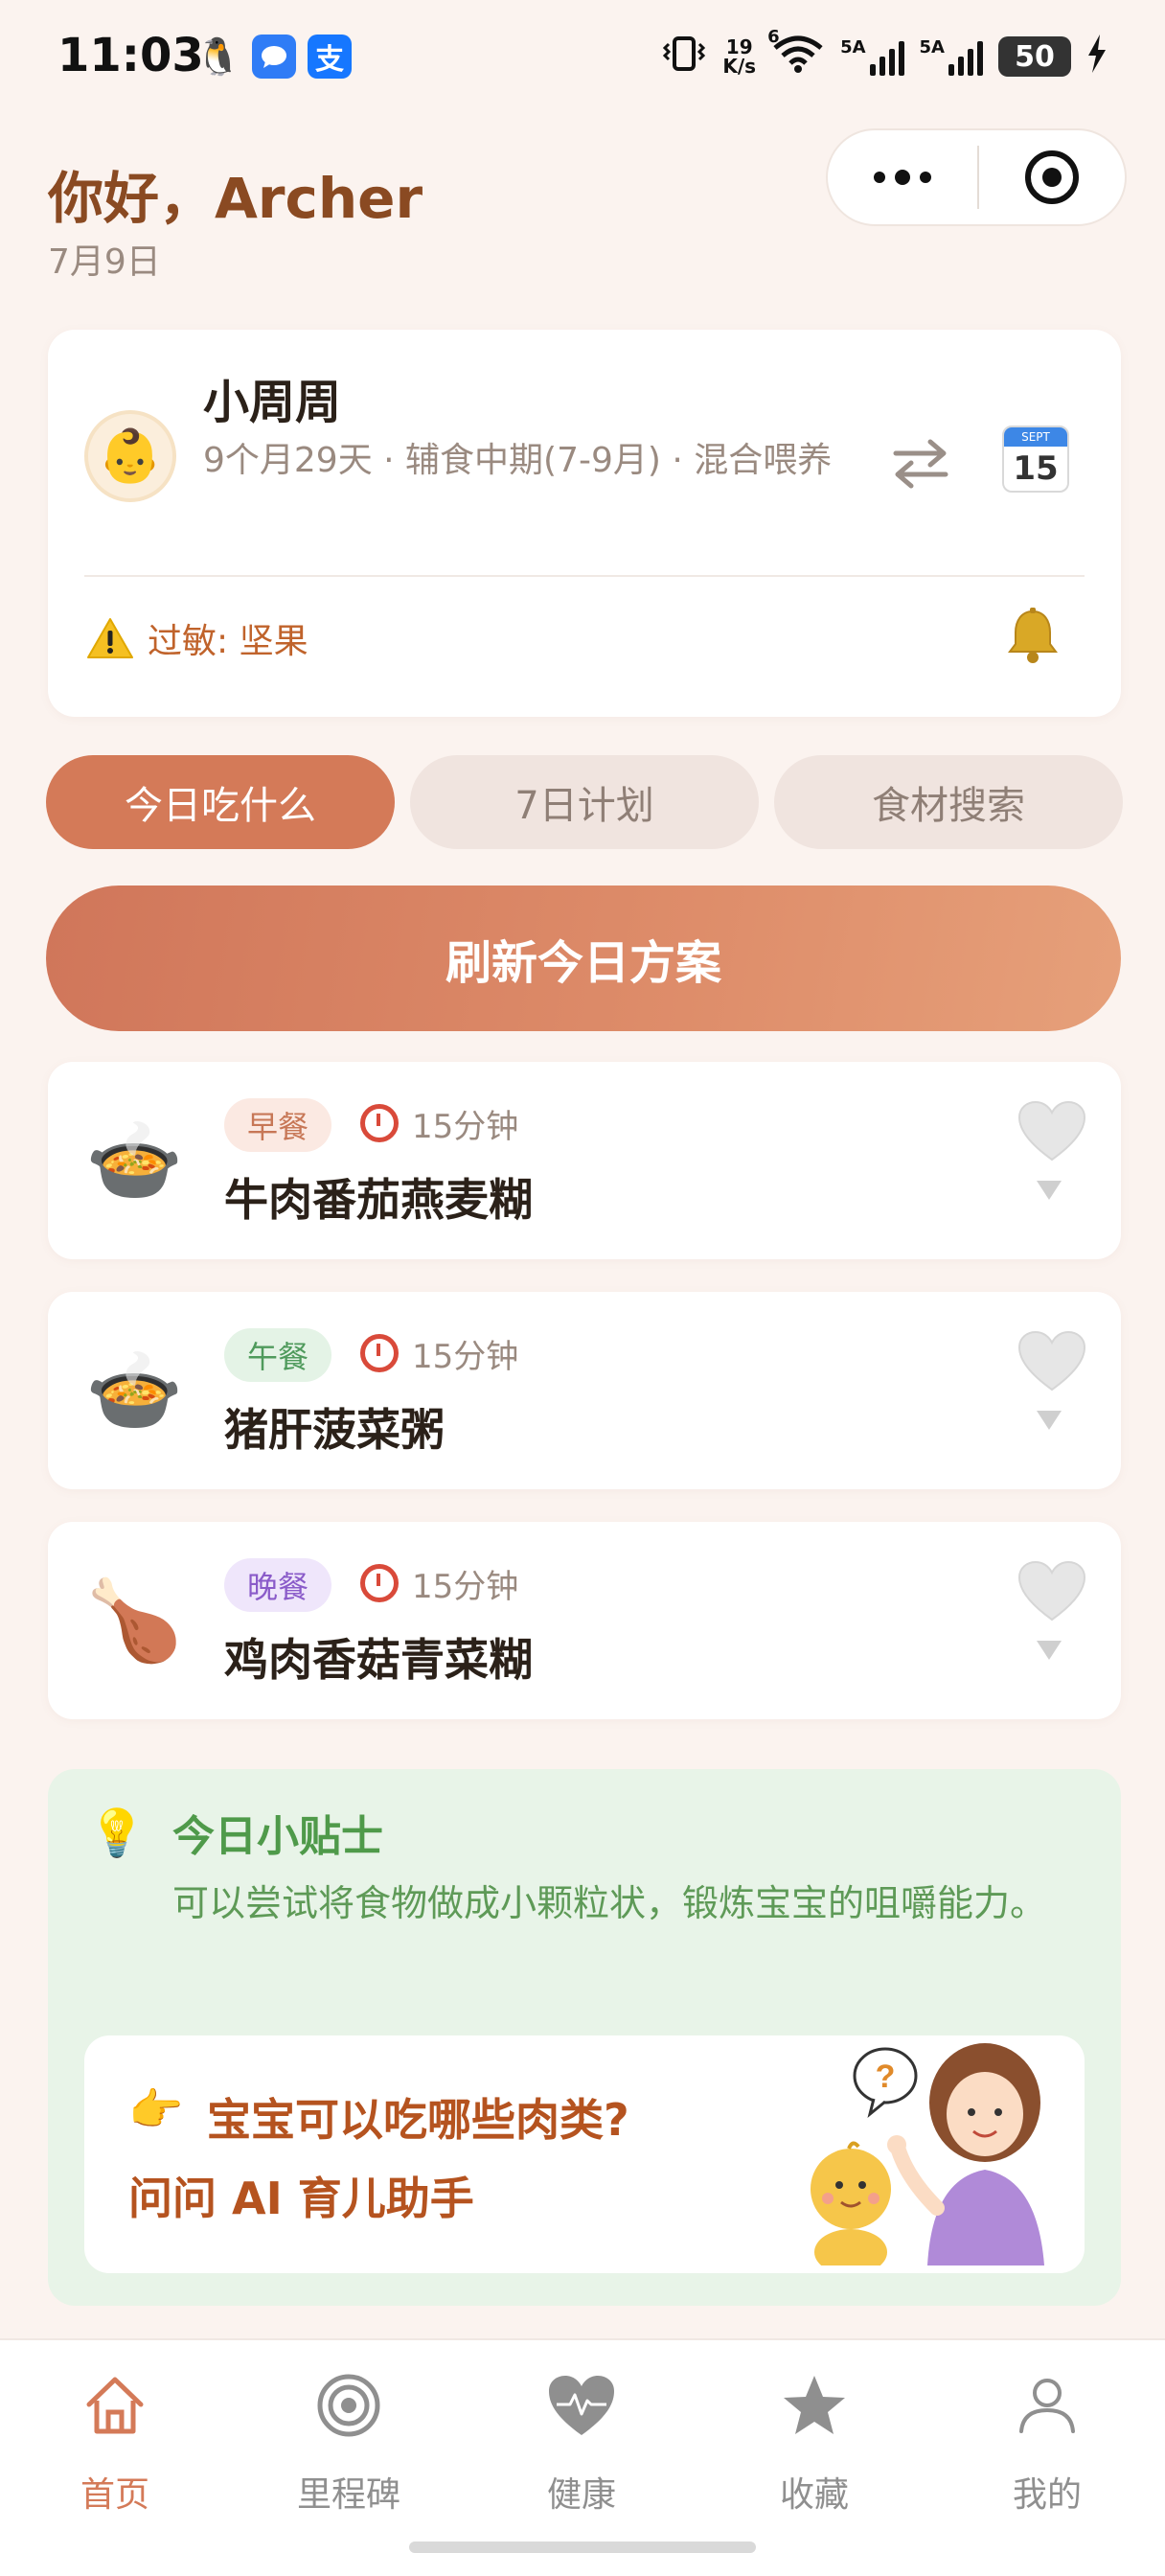 This screenshot has width=1165, height=2576. I want to click on tips-text: 可以尝试将食物做成小颗粒状，锻炼宝宝的咀嚼能力。, so click(609, 1903).